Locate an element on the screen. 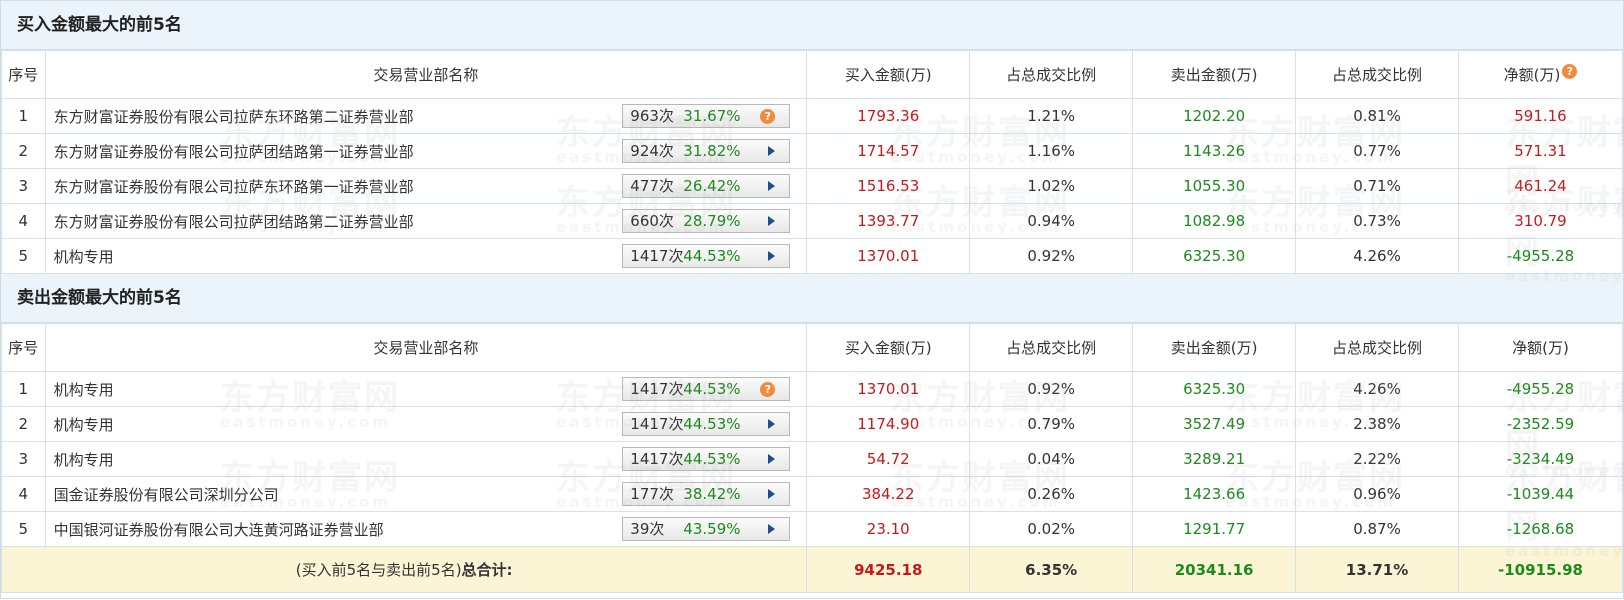 Image resolution: width=1624 pixels, height=600 pixels. row-index: 3 is located at coordinates (23, 186).